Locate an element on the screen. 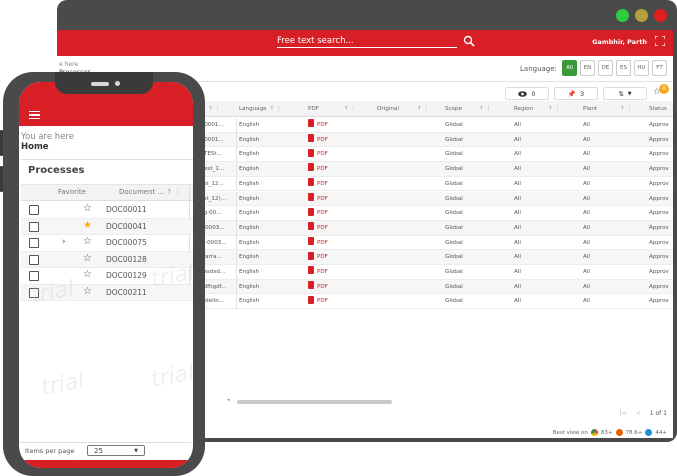  chevron-right-icon: › is located at coordinates (64, 242).